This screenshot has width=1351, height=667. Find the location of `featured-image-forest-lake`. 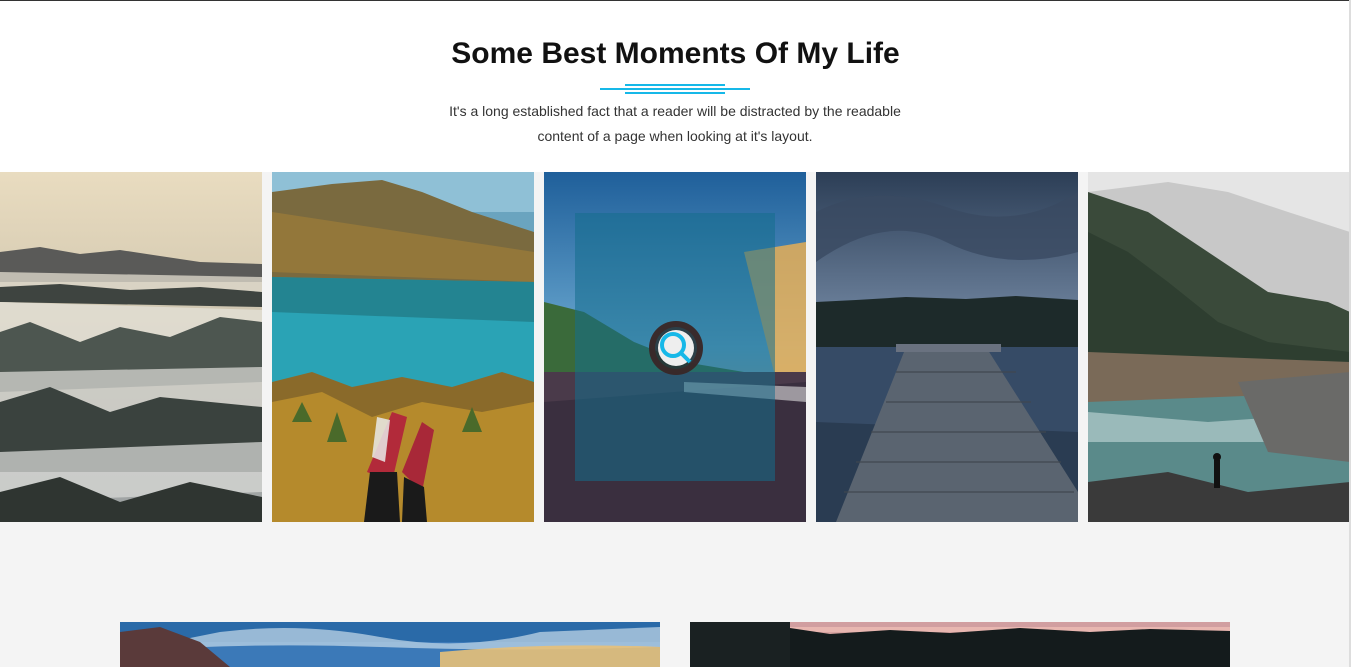

featured-image-forest-lake is located at coordinates (960, 644).